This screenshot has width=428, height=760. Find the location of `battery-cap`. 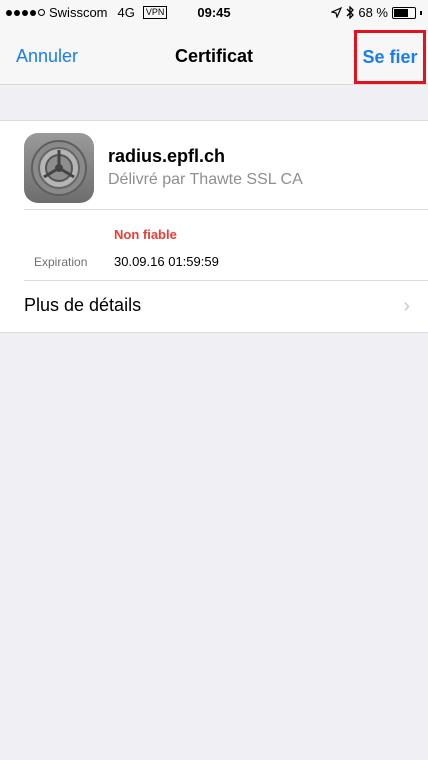

battery-cap is located at coordinates (421, 12).